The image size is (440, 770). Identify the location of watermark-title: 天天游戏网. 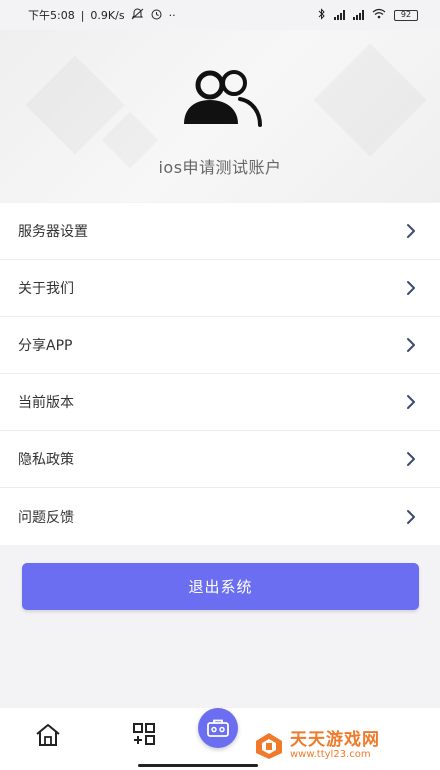
(335, 739).